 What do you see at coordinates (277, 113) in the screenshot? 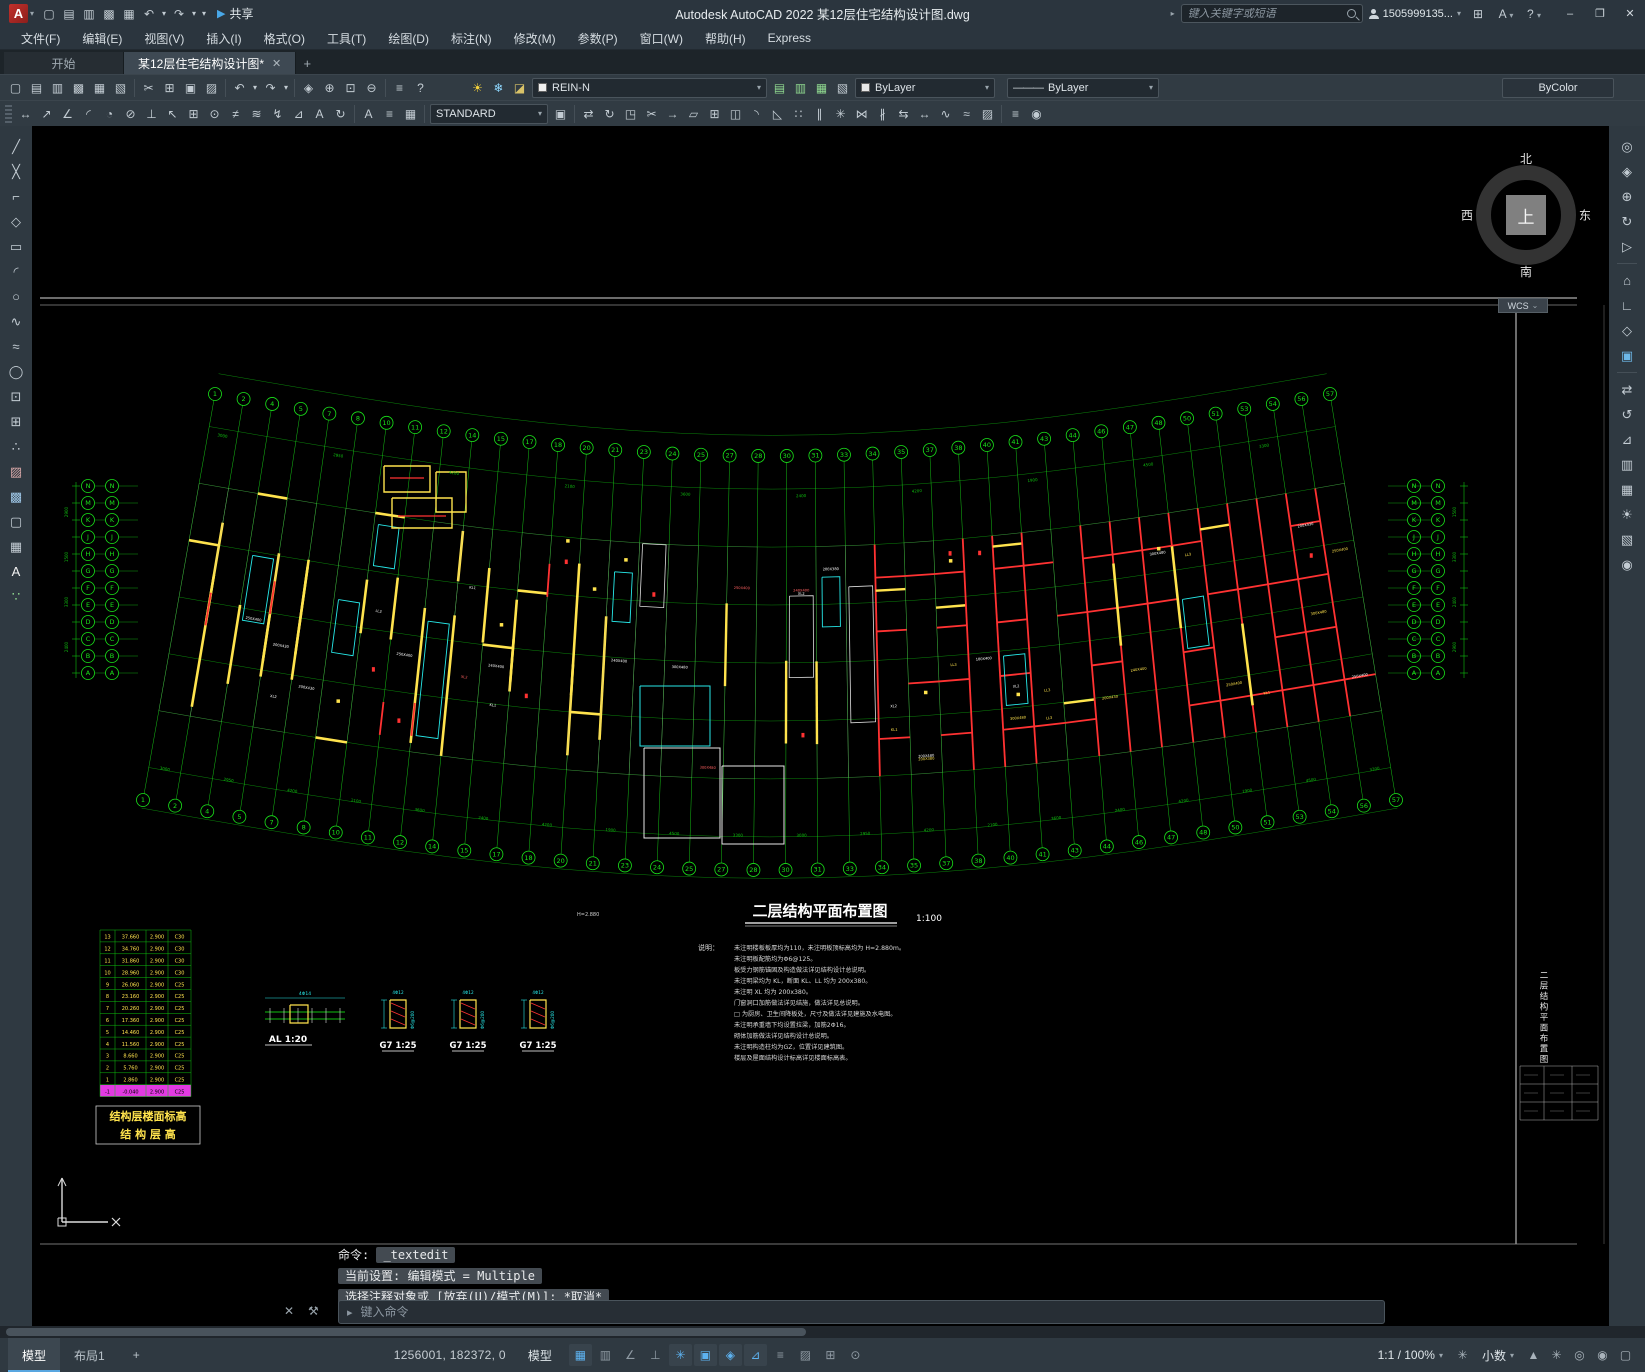
I see `dim-jog-icon: ↯` at bounding box center [277, 113].